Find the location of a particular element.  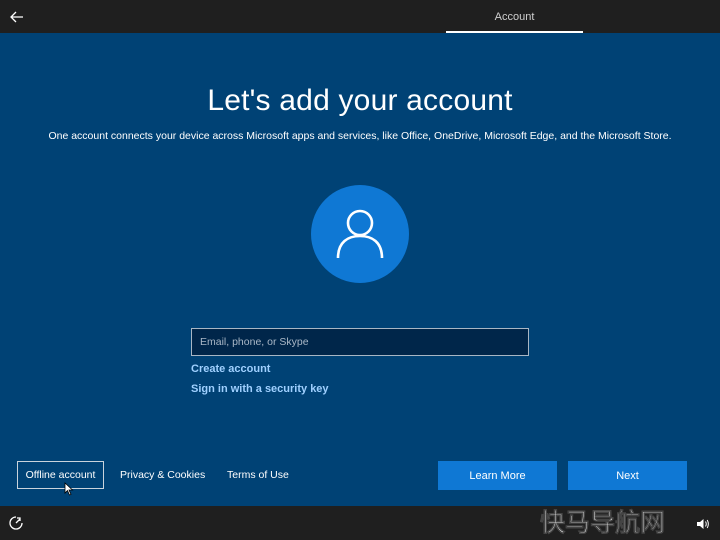

tab-underline is located at coordinates (514, 32).